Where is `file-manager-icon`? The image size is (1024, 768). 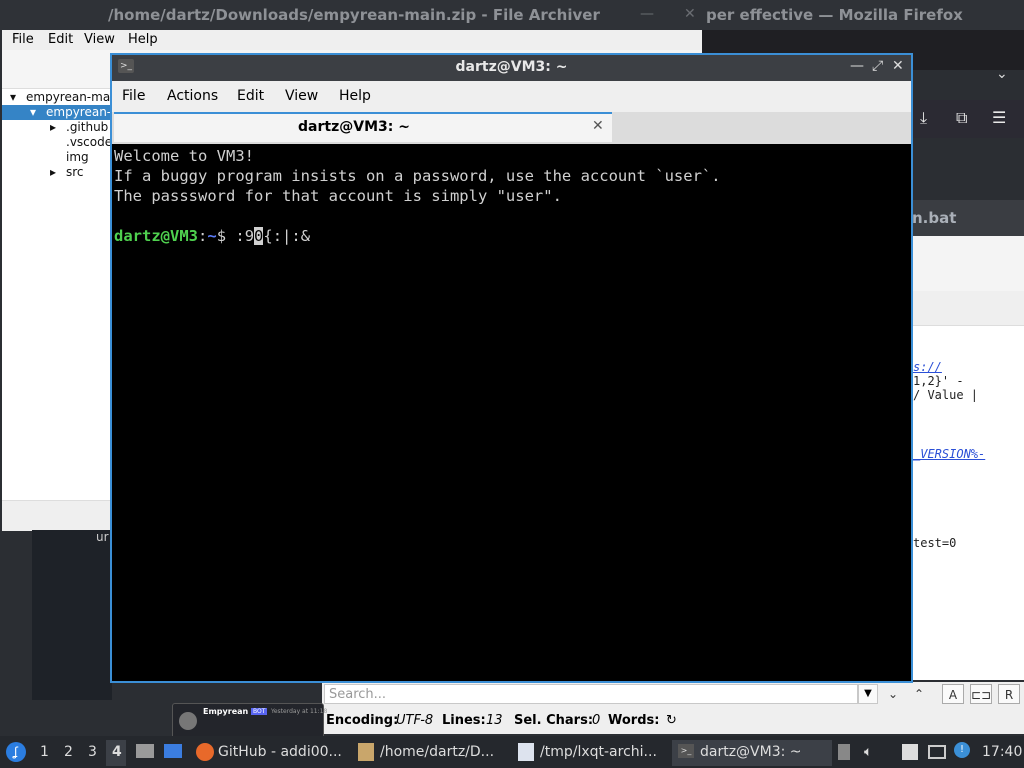
file-manager-icon is located at coordinates (145, 751).